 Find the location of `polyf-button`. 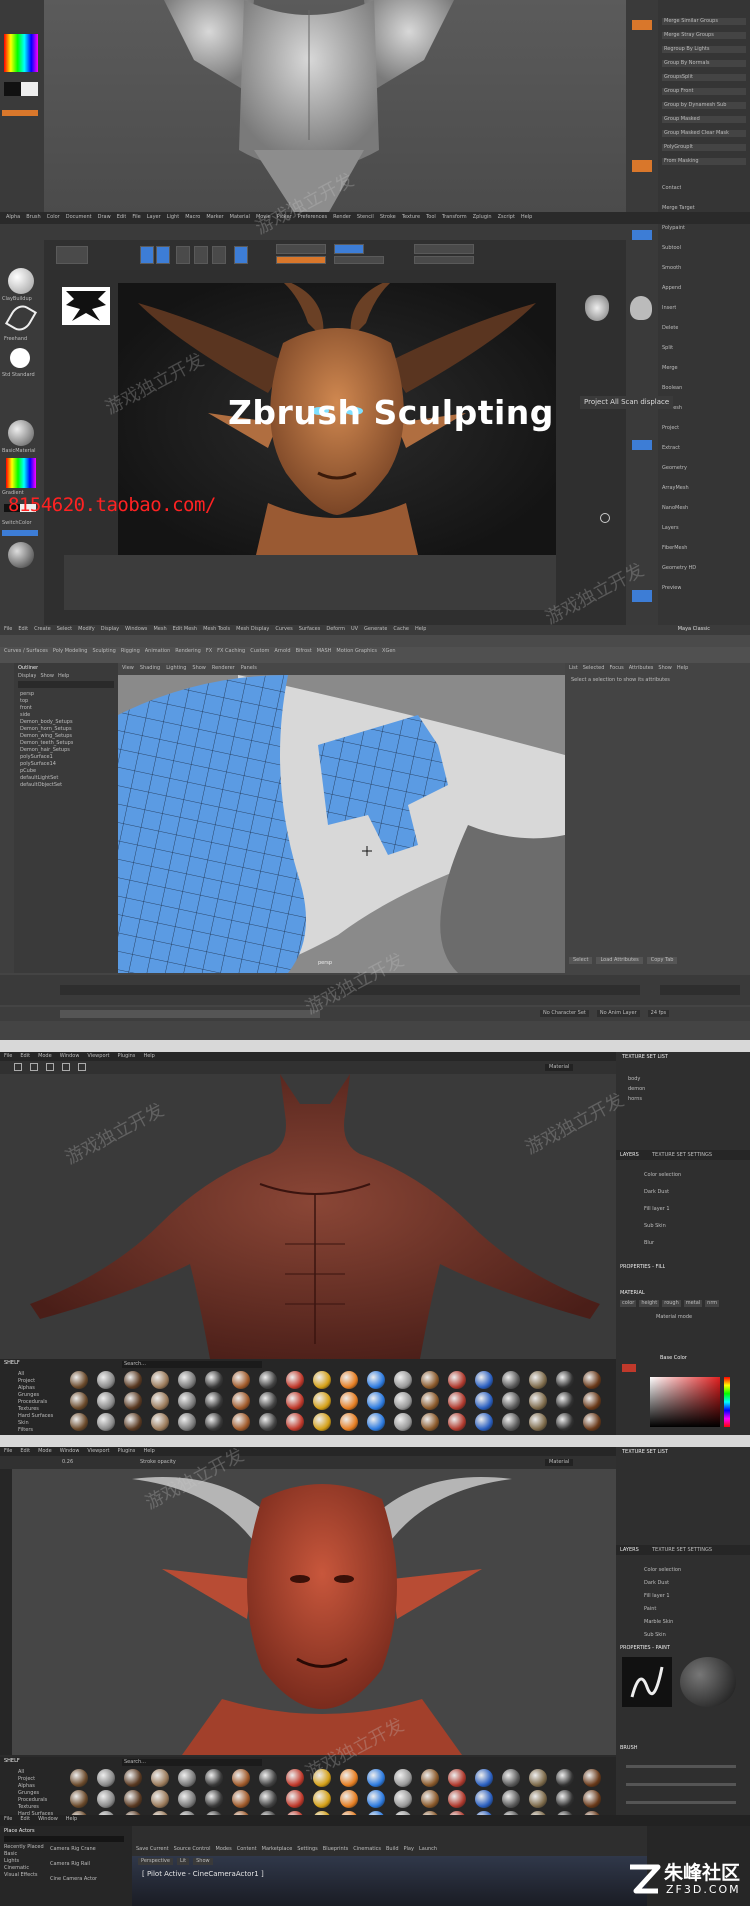

polyf-button is located at coordinates (642, 235).